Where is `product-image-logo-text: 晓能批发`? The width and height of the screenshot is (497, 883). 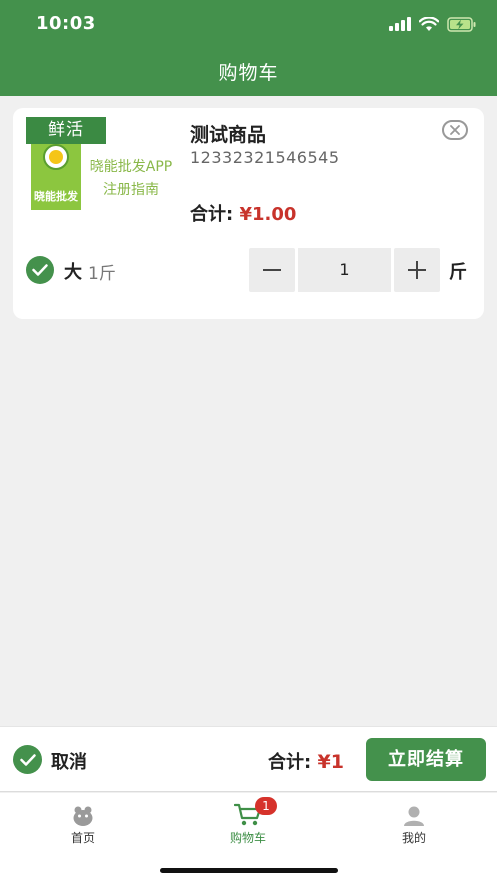 product-image-logo-text: 晓能批发 is located at coordinates (56, 196).